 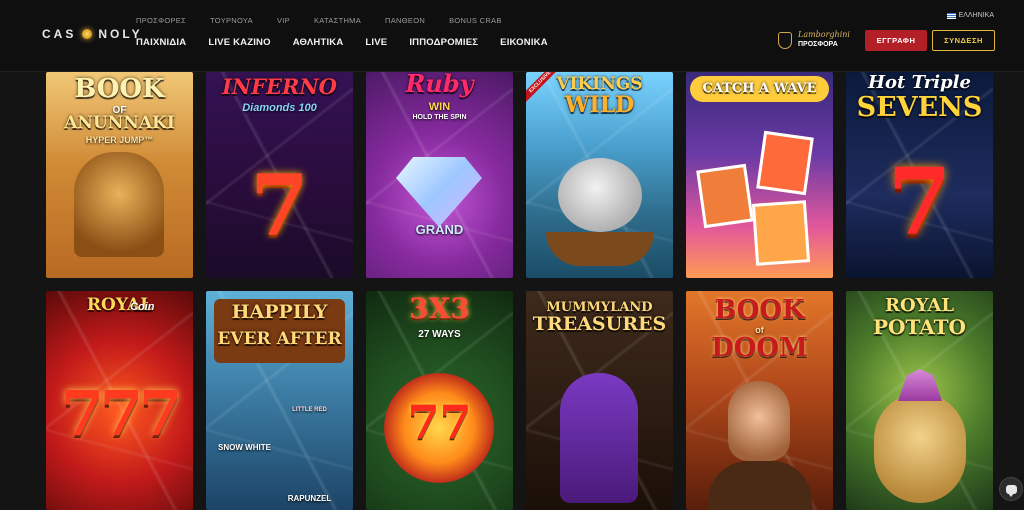 What do you see at coordinates (87, 34) in the screenshot?
I see `sun-icon` at bounding box center [87, 34].